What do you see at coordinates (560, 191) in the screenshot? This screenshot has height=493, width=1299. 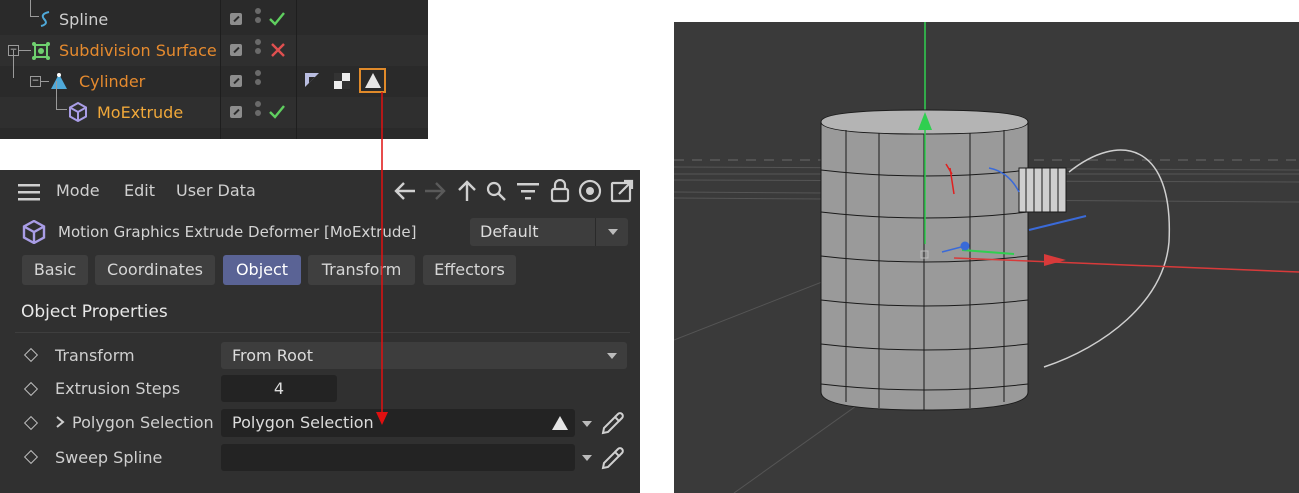 I see `lock-icon` at bounding box center [560, 191].